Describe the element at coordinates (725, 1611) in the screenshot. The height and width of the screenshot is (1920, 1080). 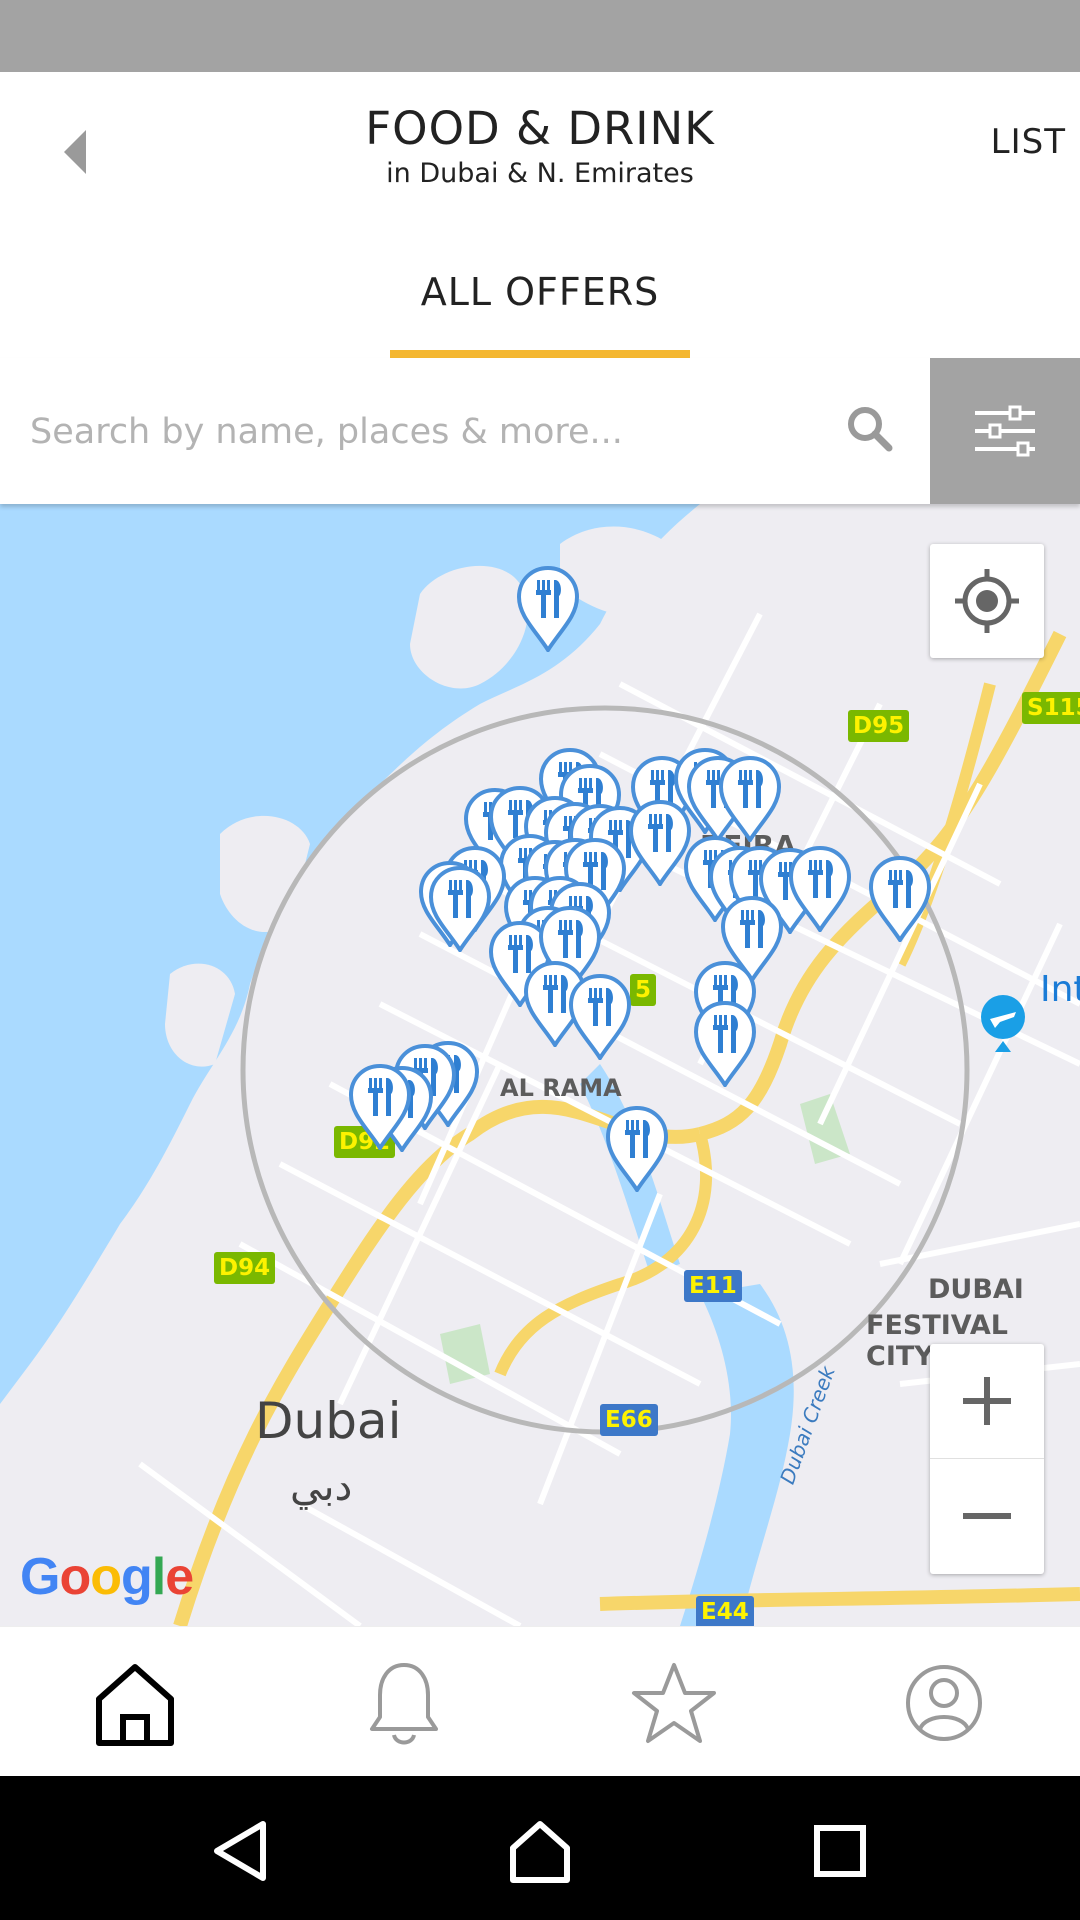
I see `road-shield-e44: E44` at that location.